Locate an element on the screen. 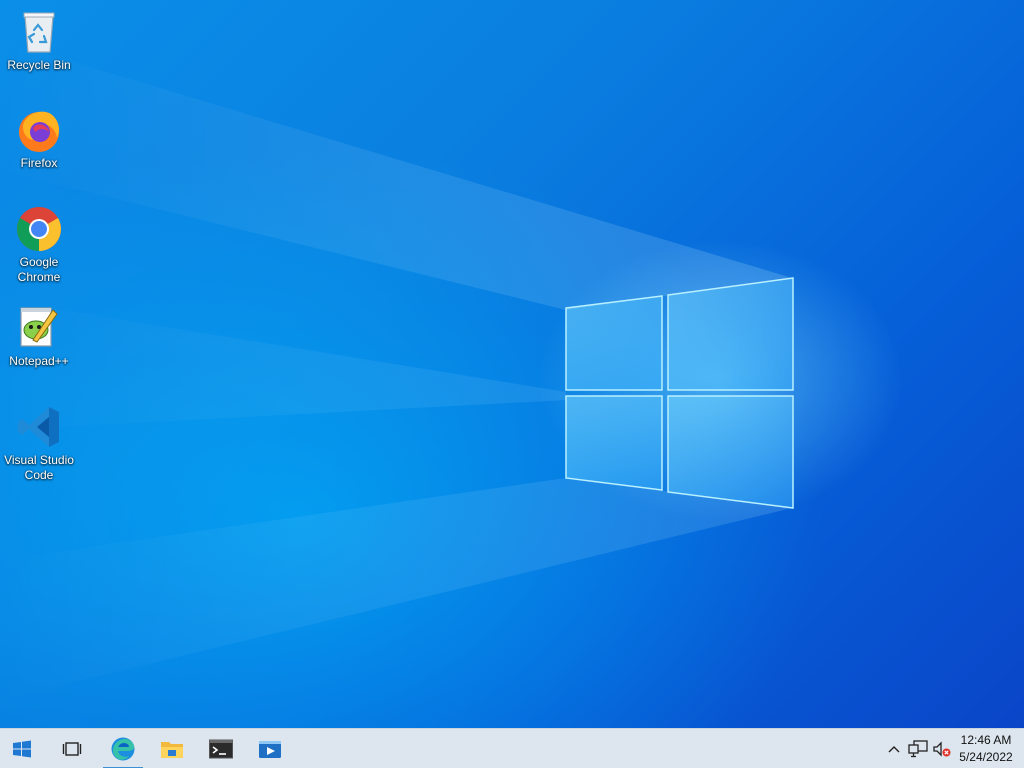  volume-button is located at coordinates (942, 749).